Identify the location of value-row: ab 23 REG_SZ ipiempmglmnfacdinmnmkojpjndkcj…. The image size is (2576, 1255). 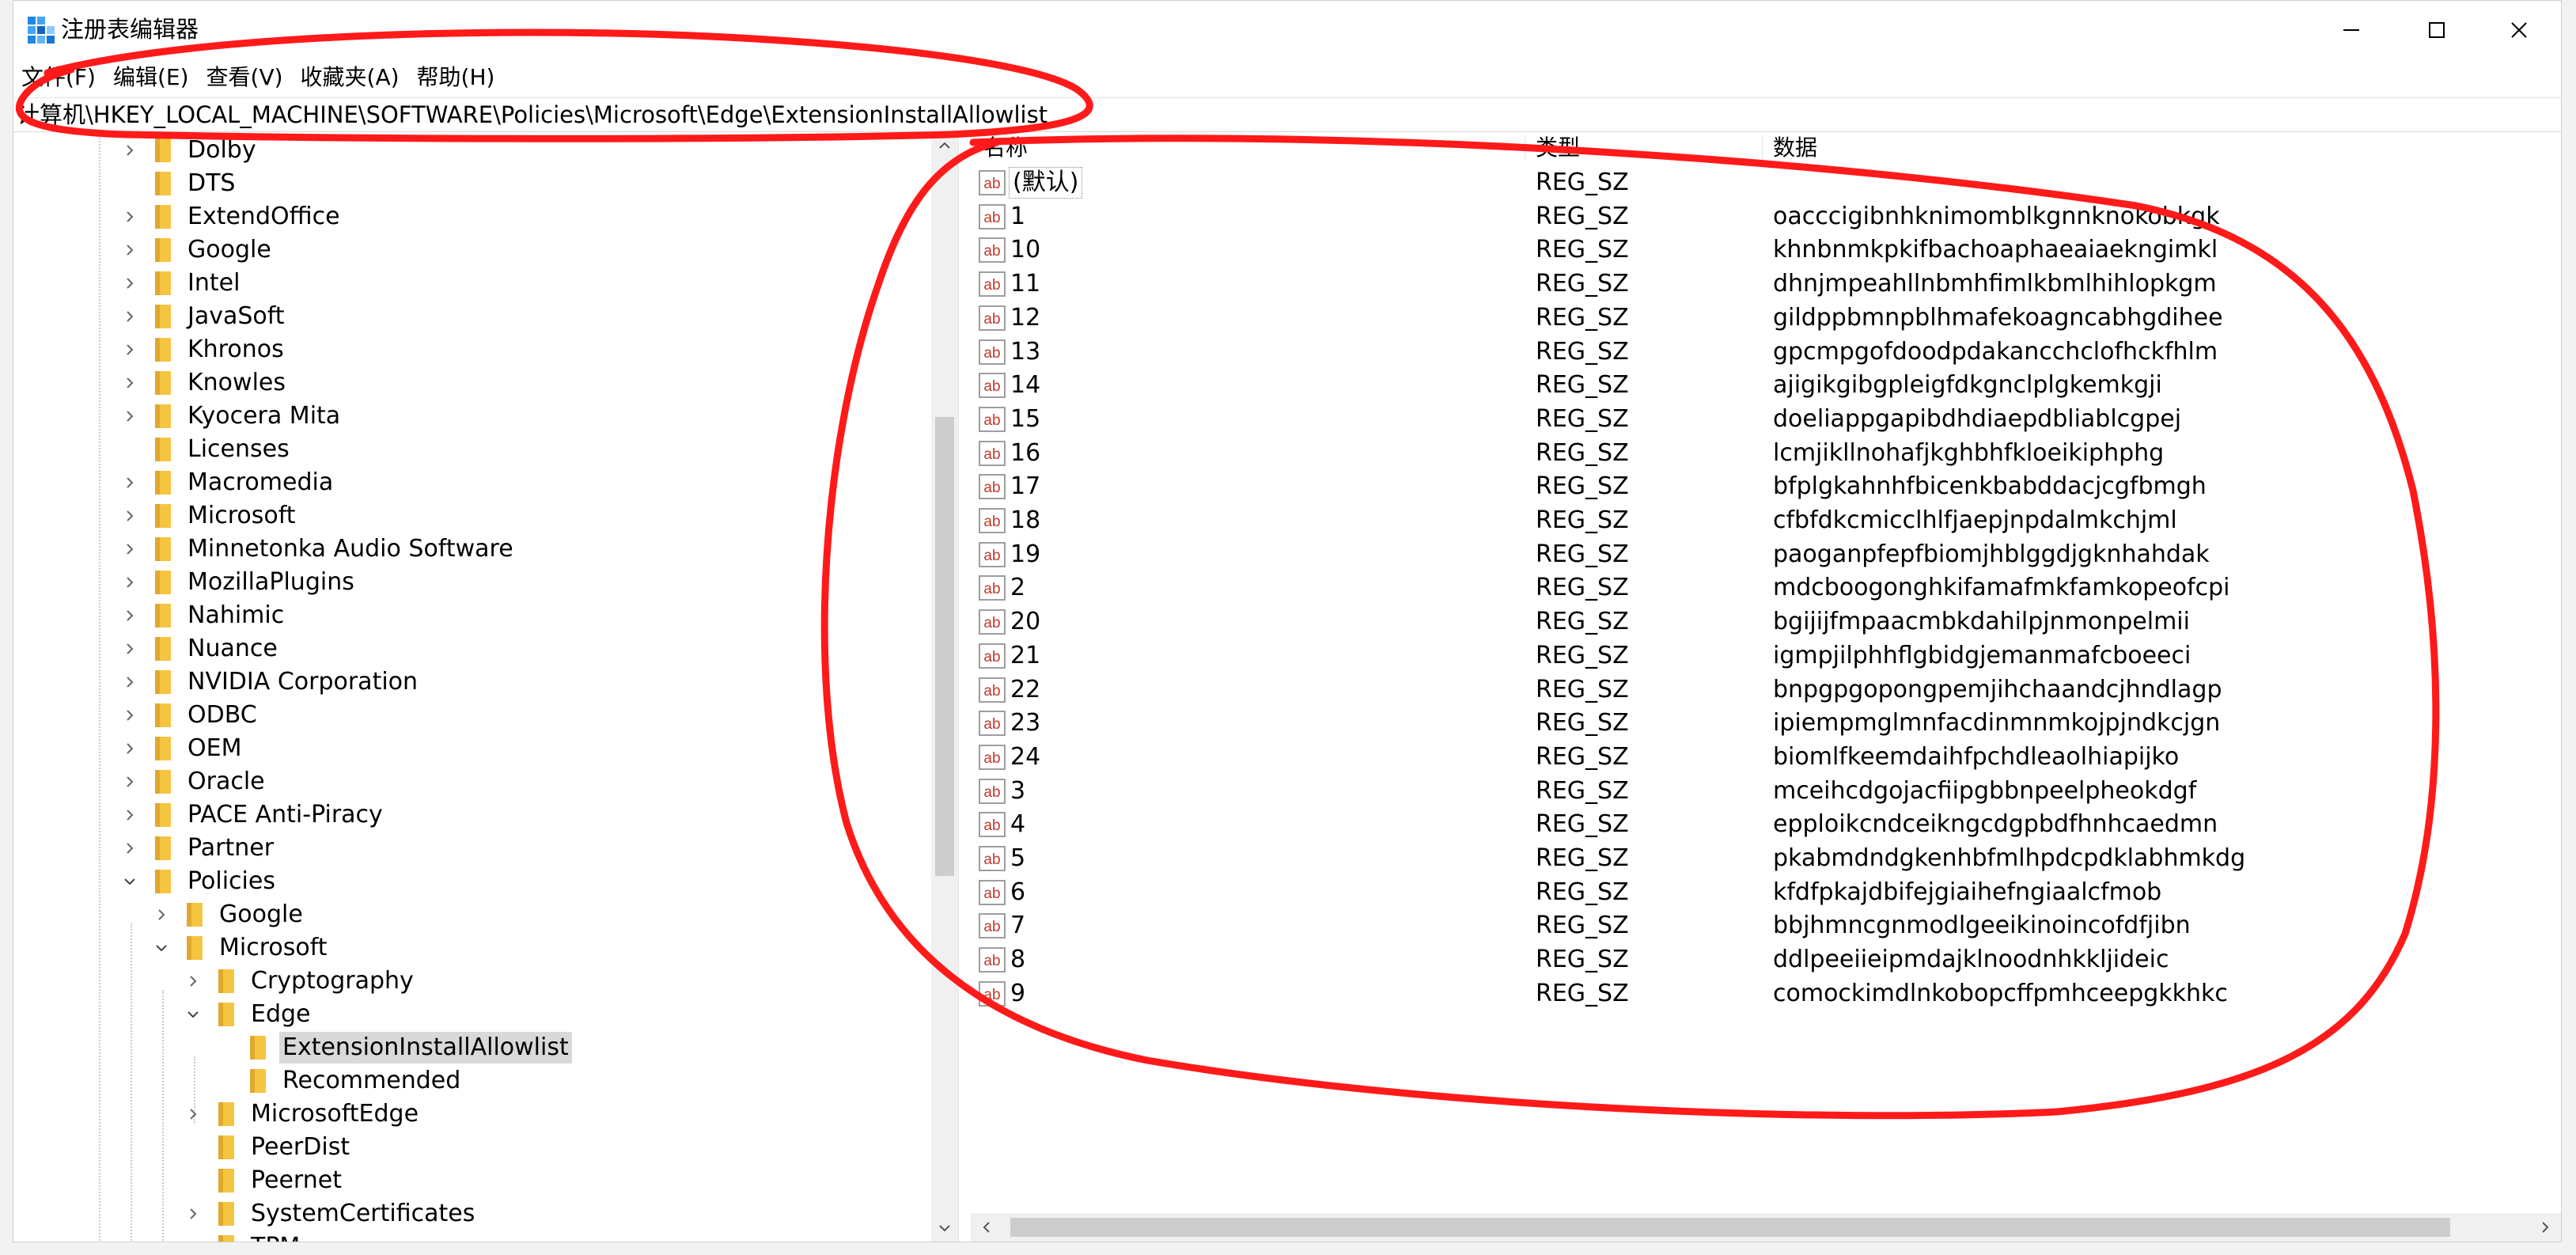
(1766, 723).